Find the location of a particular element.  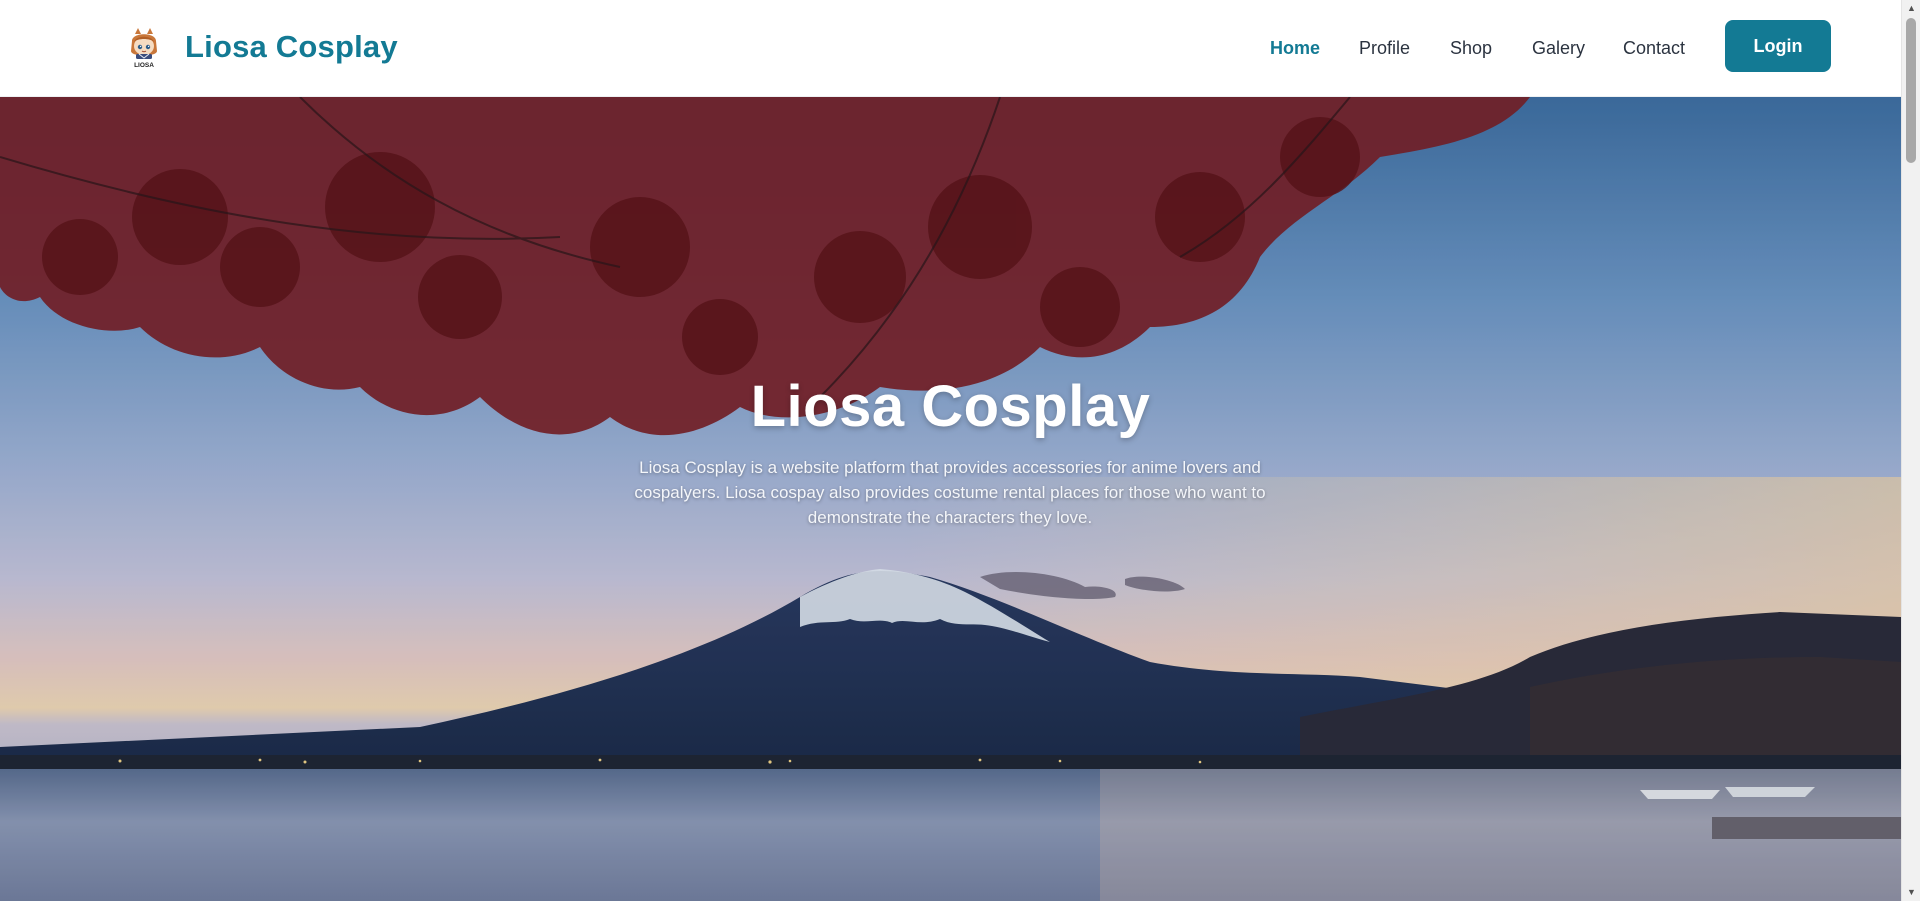

triangle-up-icon: ▲ is located at coordinates (1911, 8).